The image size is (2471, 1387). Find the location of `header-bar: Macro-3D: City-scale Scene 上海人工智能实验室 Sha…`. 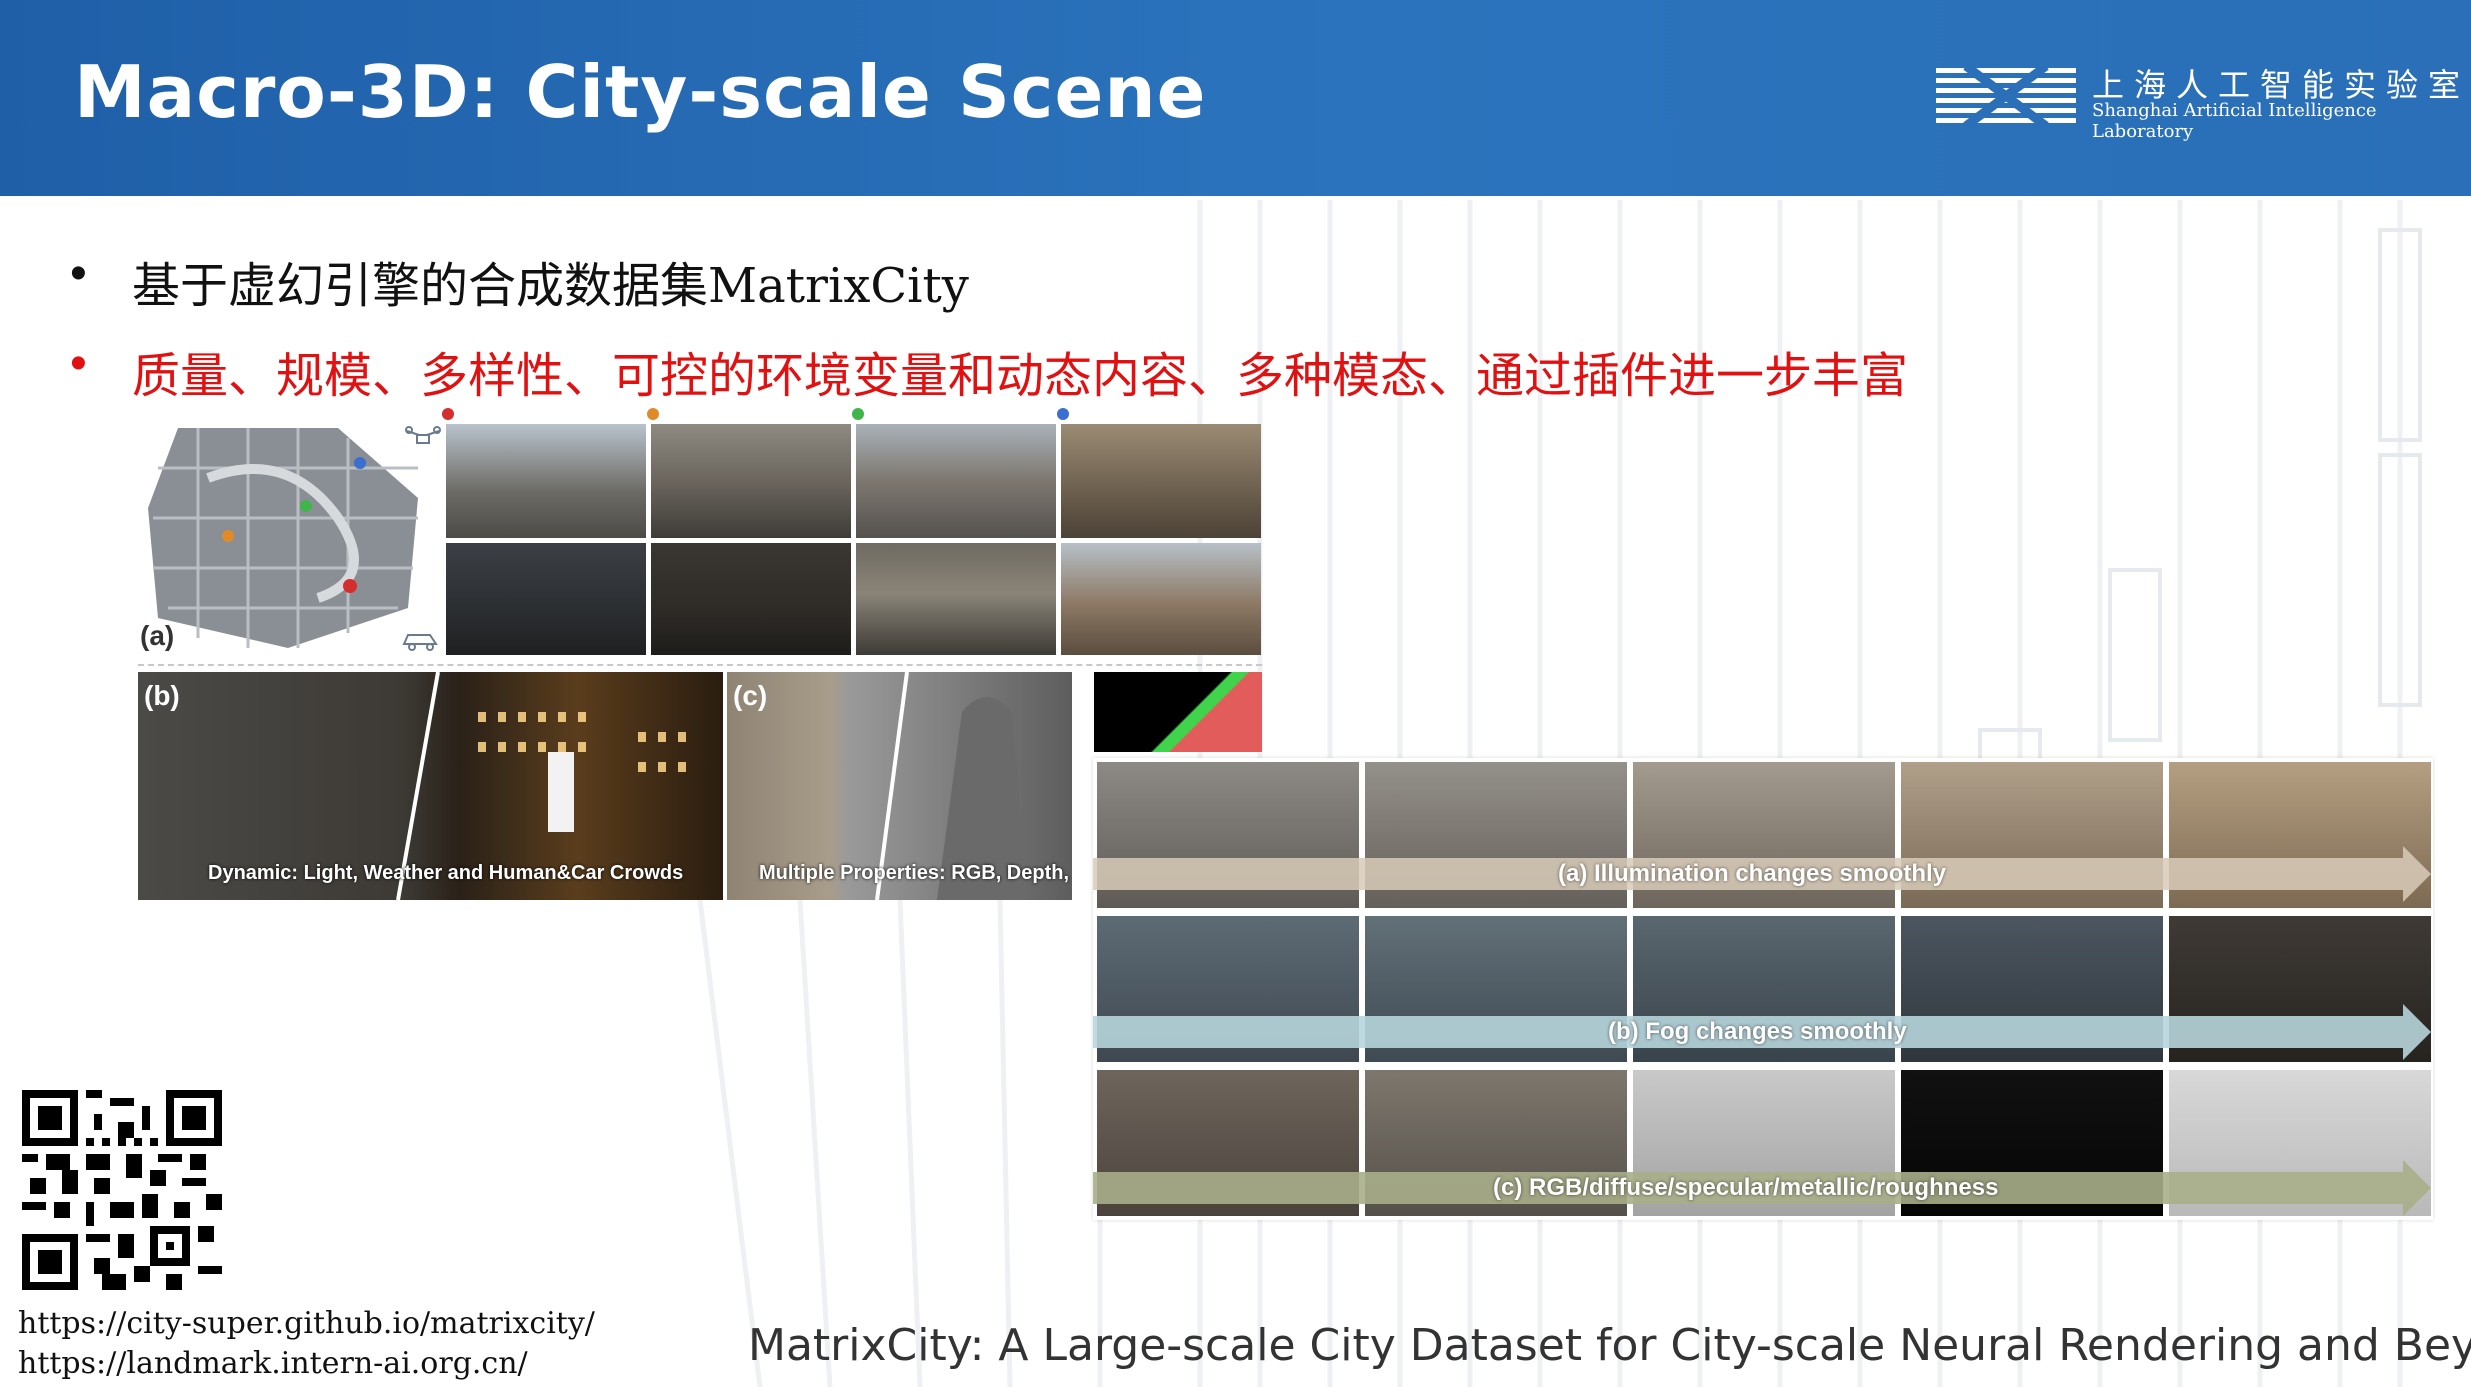

header-bar: Macro-3D: City-scale Scene 上海人工智能实验室 Sha… is located at coordinates (1235, 98).